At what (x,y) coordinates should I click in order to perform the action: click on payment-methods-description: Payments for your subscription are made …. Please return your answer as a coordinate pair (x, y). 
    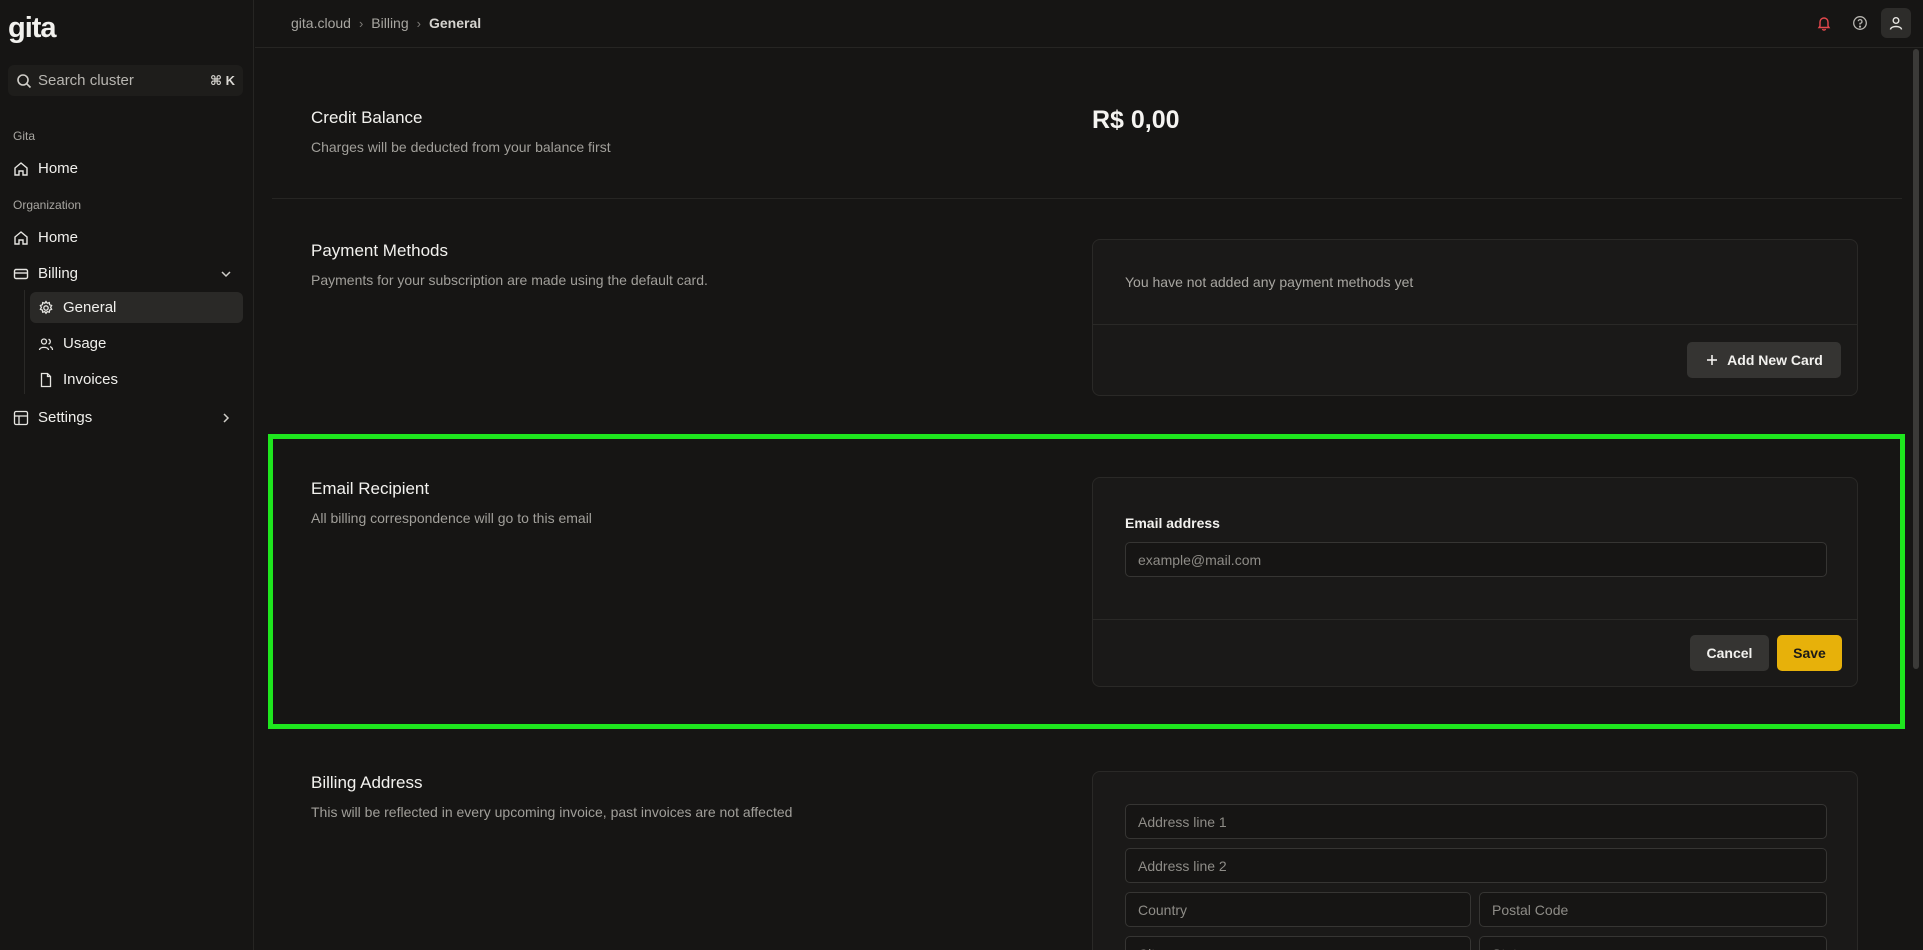
    Looking at the image, I should click on (509, 280).